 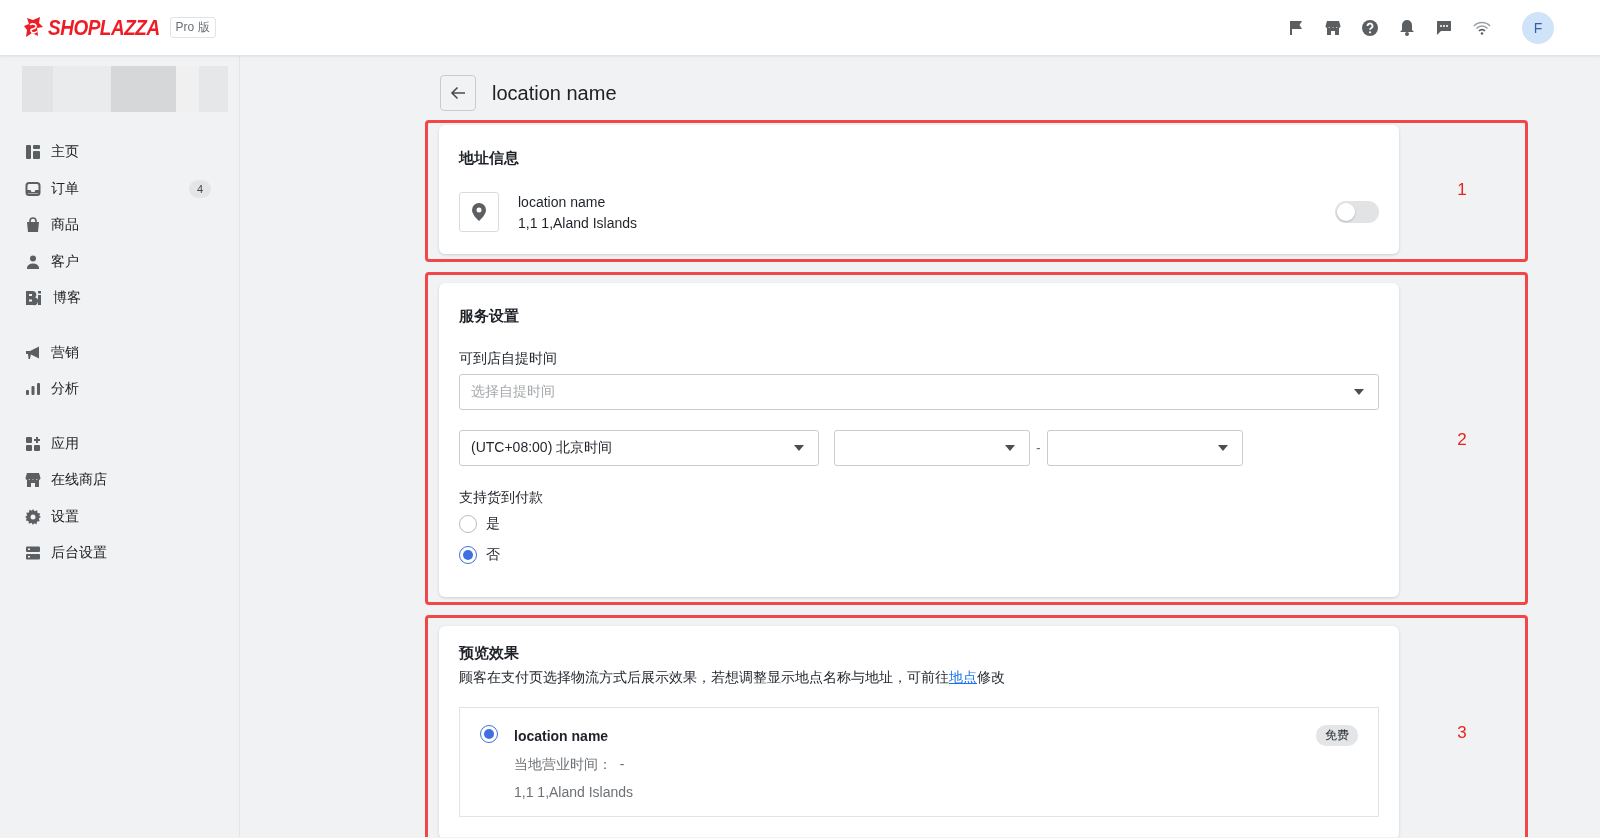 I want to click on annotation-number: 1, so click(x=1462, y=189).